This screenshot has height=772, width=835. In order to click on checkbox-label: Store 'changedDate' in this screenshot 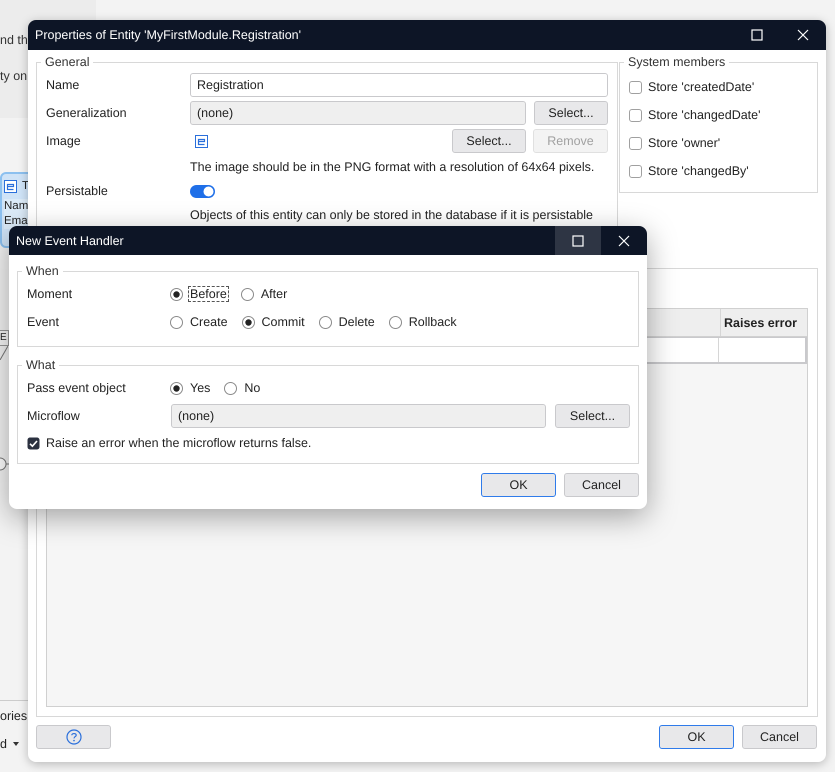, I will do `click(704, 115)`.